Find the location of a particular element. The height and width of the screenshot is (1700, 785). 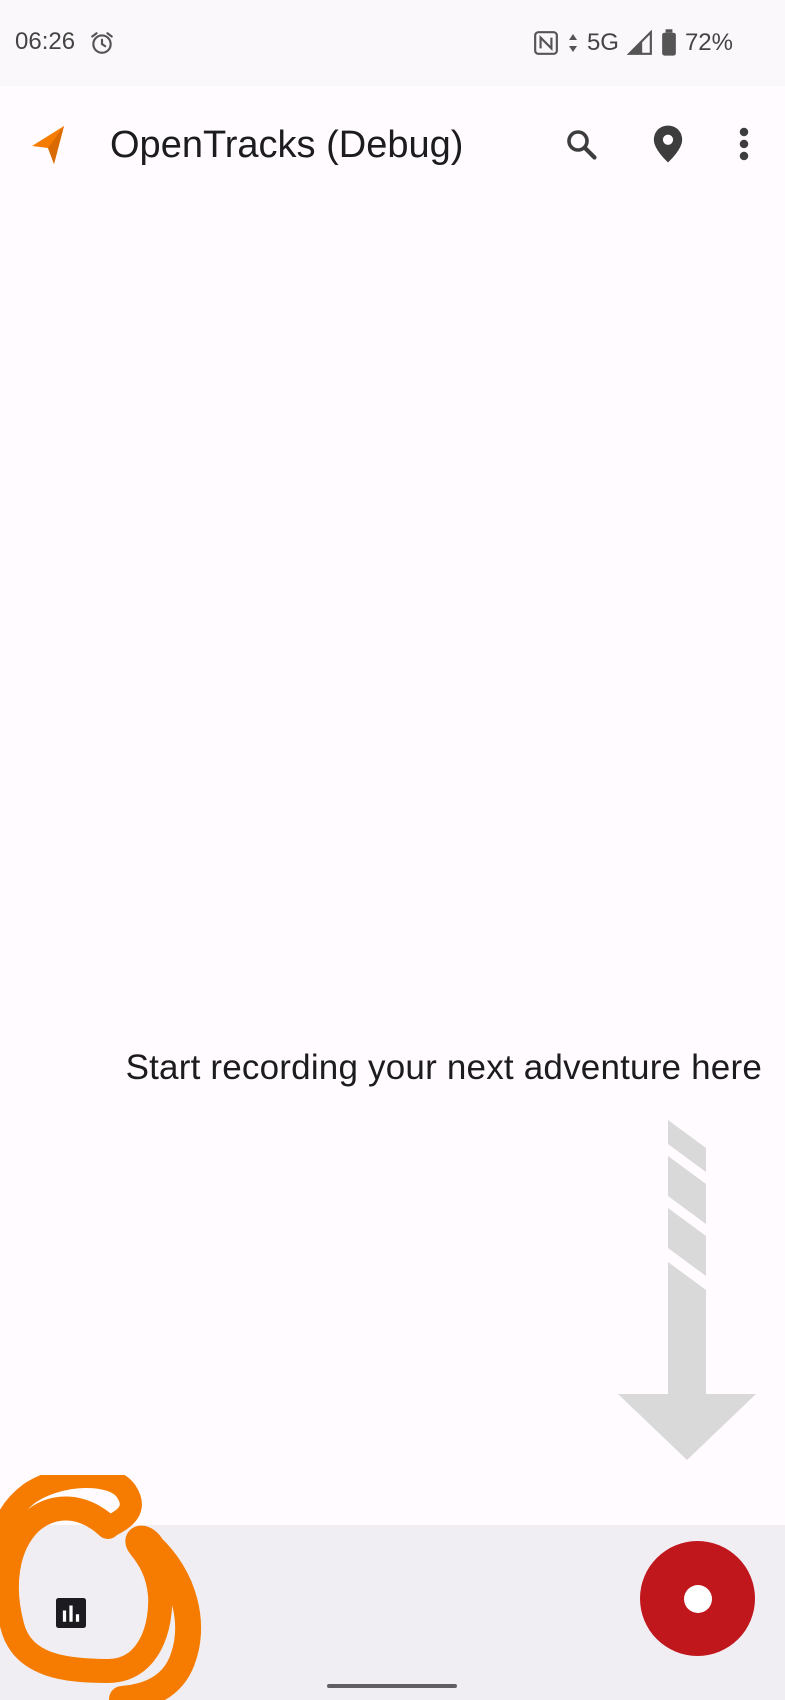

signal-icon is located at coordinates (639, 42).